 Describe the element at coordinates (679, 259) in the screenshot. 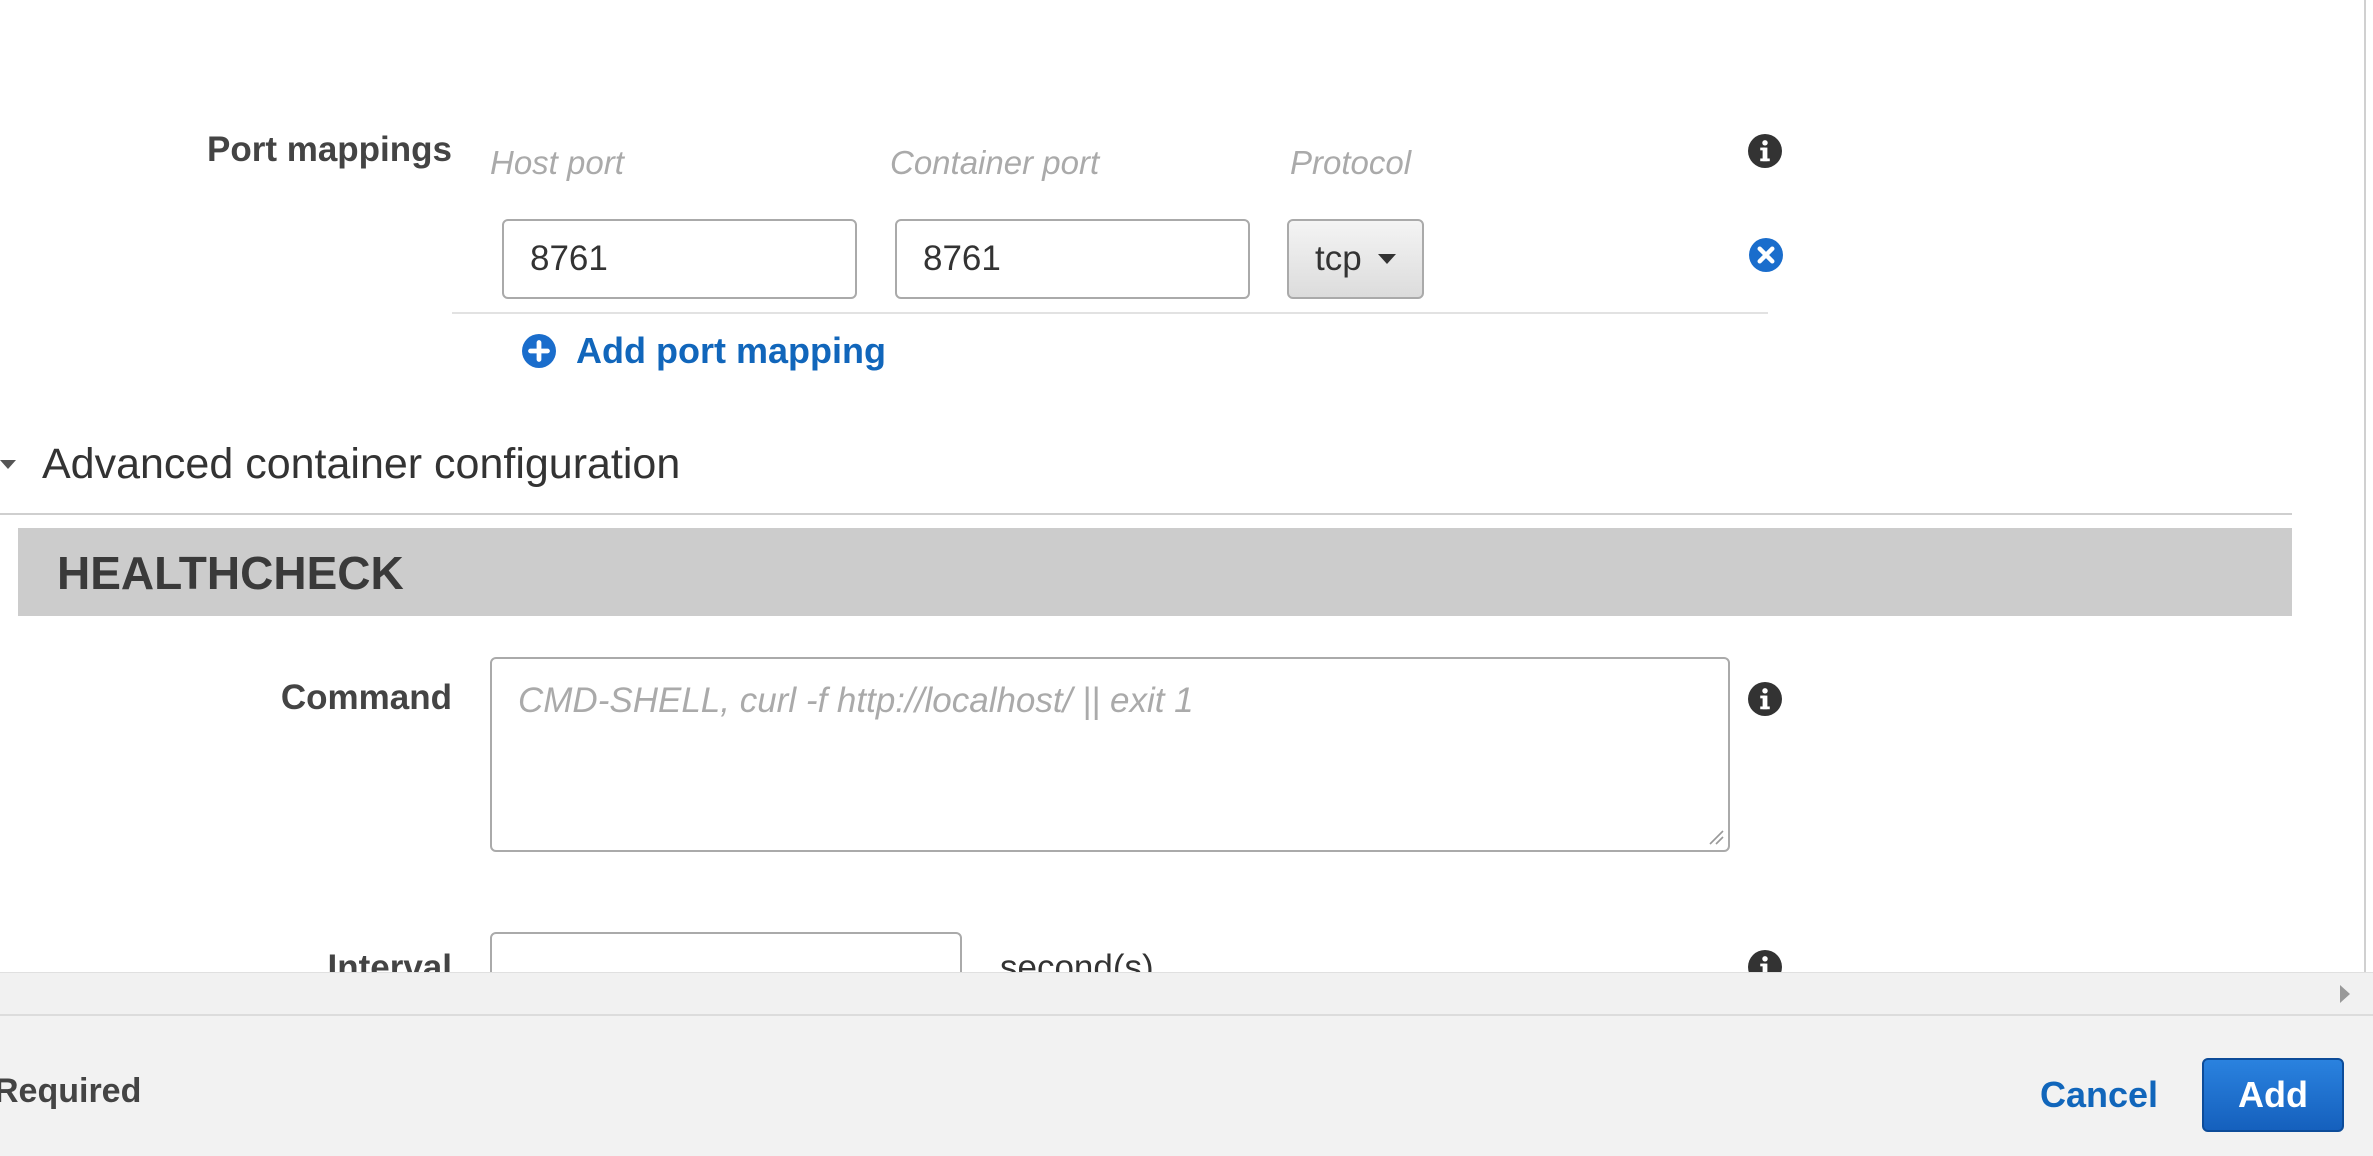

I see `host-port-input` at that location.